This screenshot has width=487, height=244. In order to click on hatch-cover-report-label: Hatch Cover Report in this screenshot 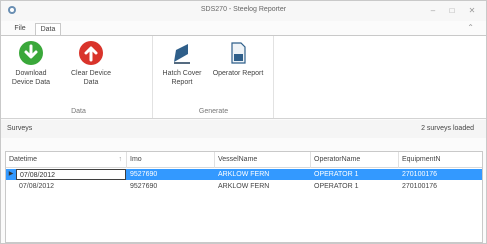, I will do `click(182, 78)`.